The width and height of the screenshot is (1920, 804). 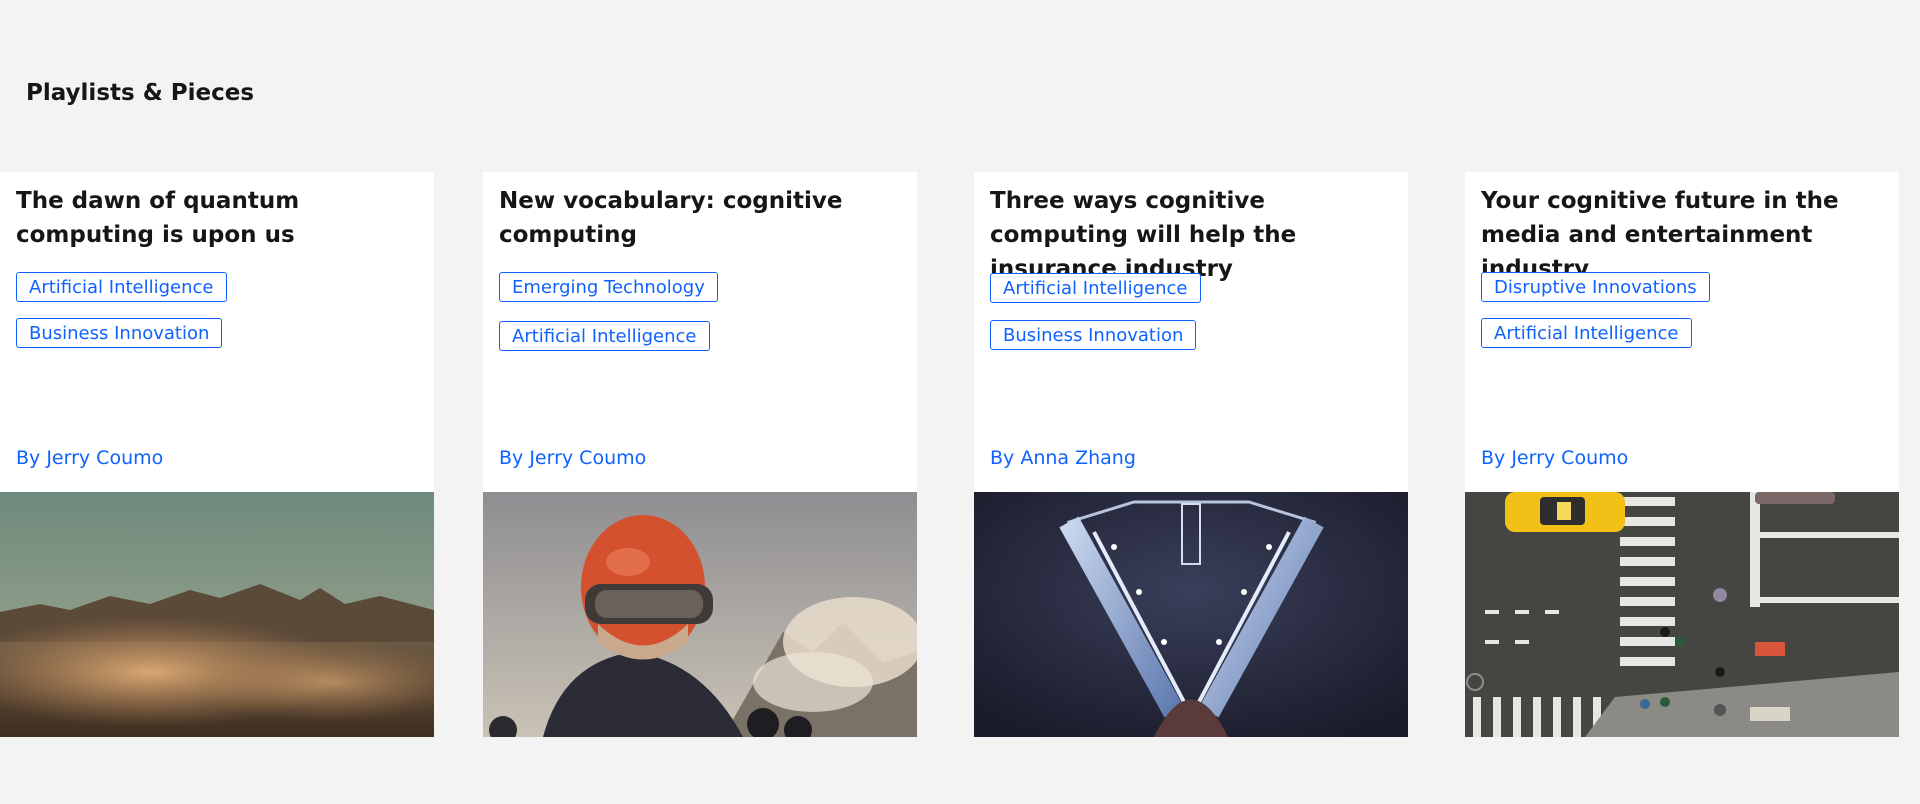 What do you see at coordinates (1595, 287) in the screenshot?
I see `tag-disruptive-innovations: Disruptive Innovations` at bounding box center [1595, 287].